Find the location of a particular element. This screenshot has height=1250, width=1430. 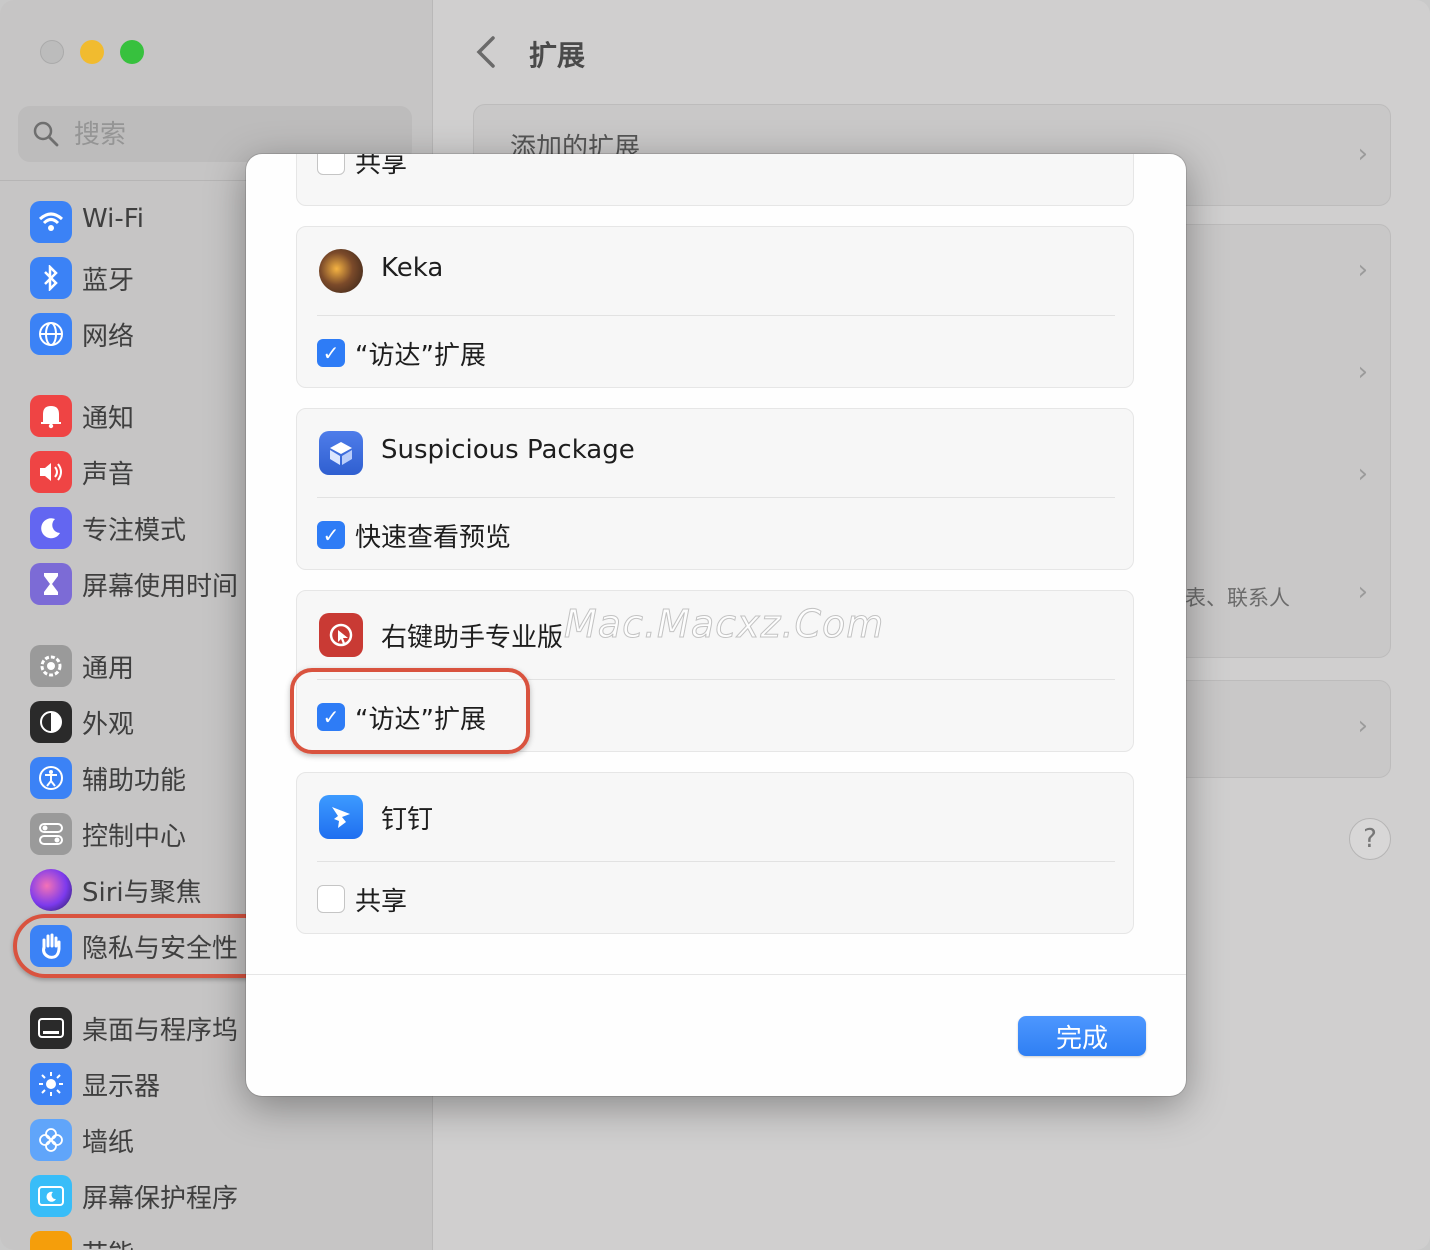

keka-icon is located at coordinates (341, 271).